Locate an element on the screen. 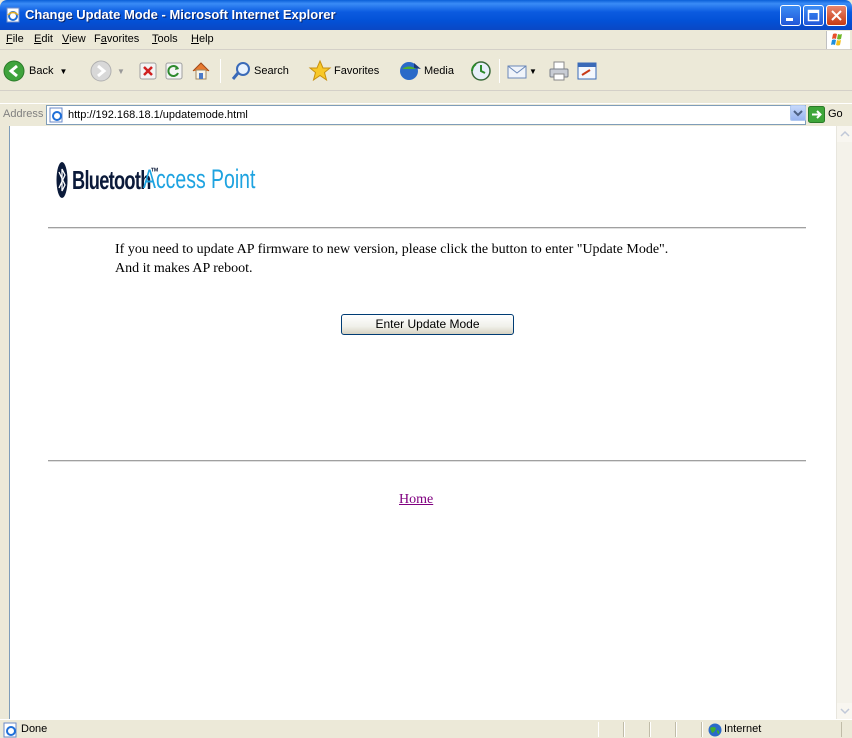 The width and height of the screenshot is (852, 738). menu-file: File is located at coordinates (15, 39).